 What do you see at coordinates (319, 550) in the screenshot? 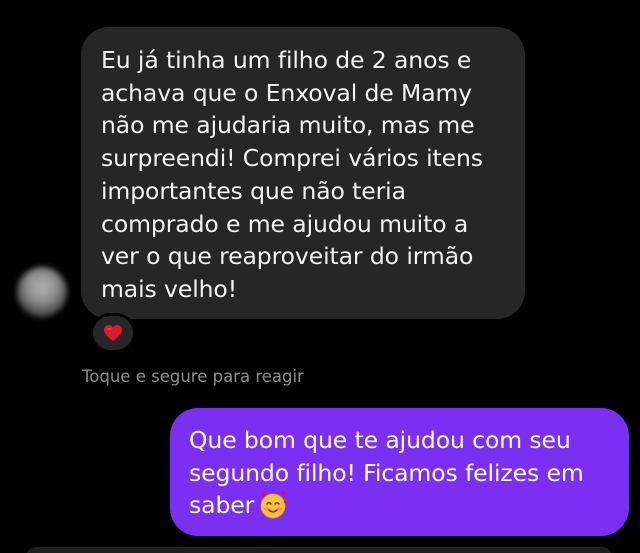
I see `next-message-edge` at bounding box center [319, 550].